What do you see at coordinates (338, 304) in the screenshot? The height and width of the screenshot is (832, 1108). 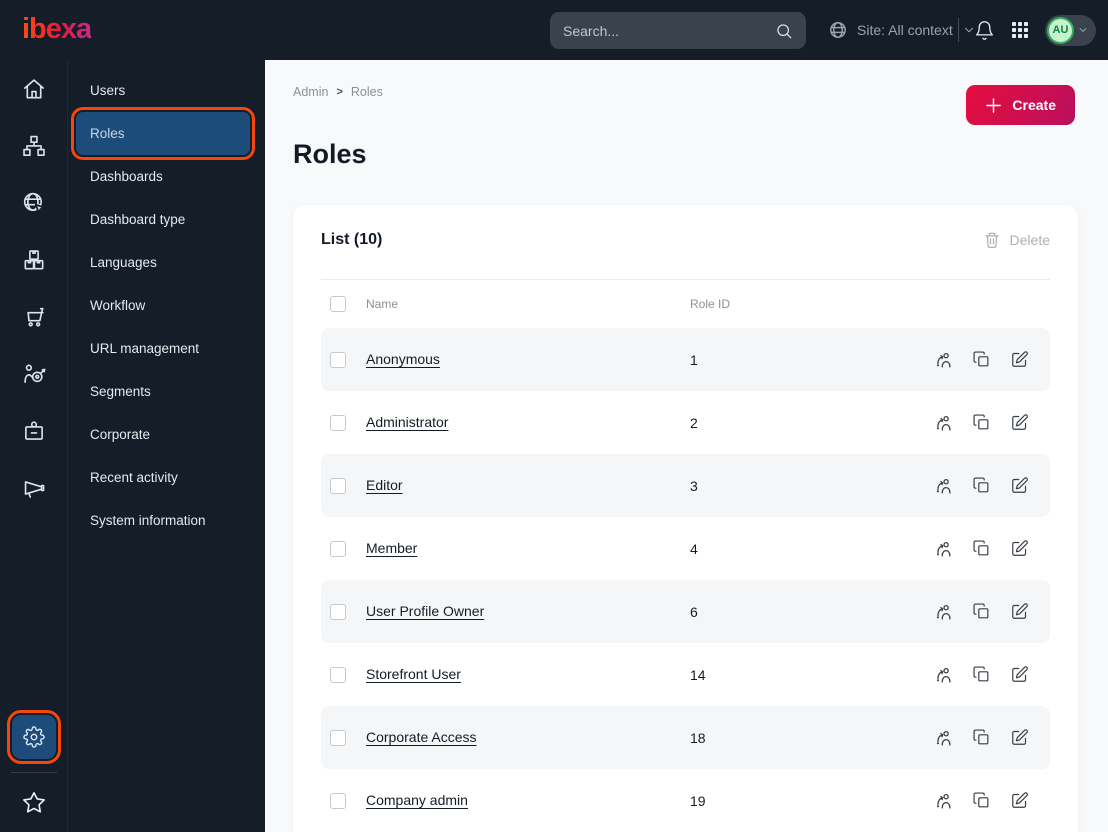 I see `select-all-checkbox` at bounding box center [338, 304].